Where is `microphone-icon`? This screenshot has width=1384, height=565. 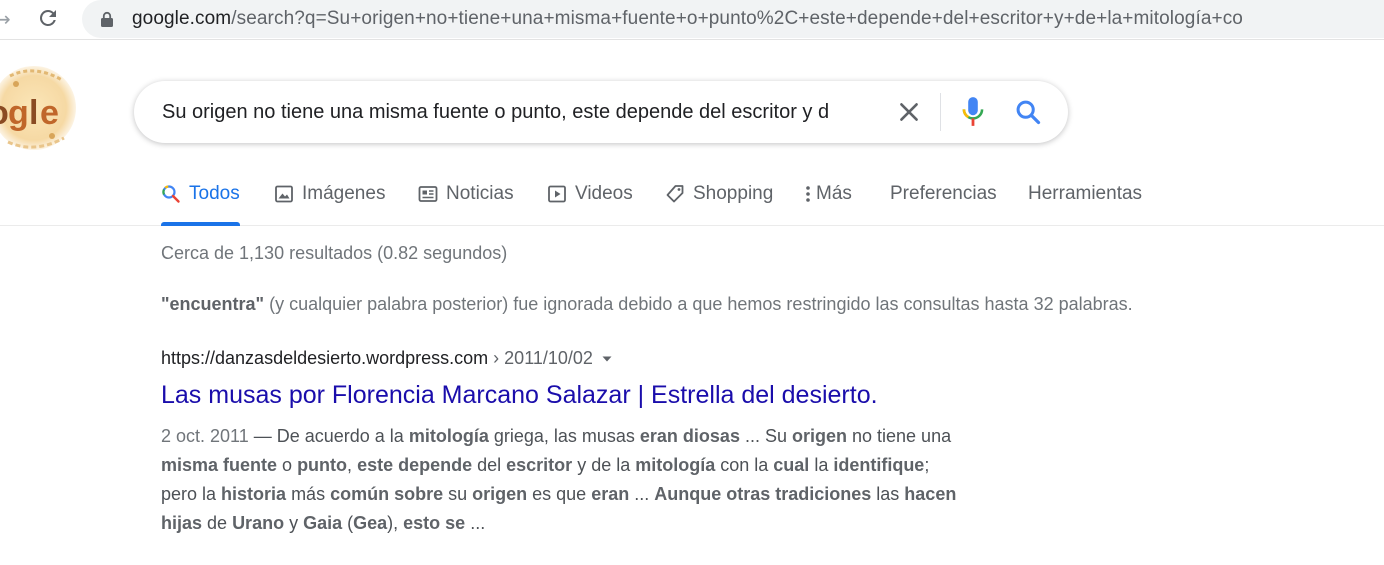 microphone-icon is located at coordinates (973, 112).